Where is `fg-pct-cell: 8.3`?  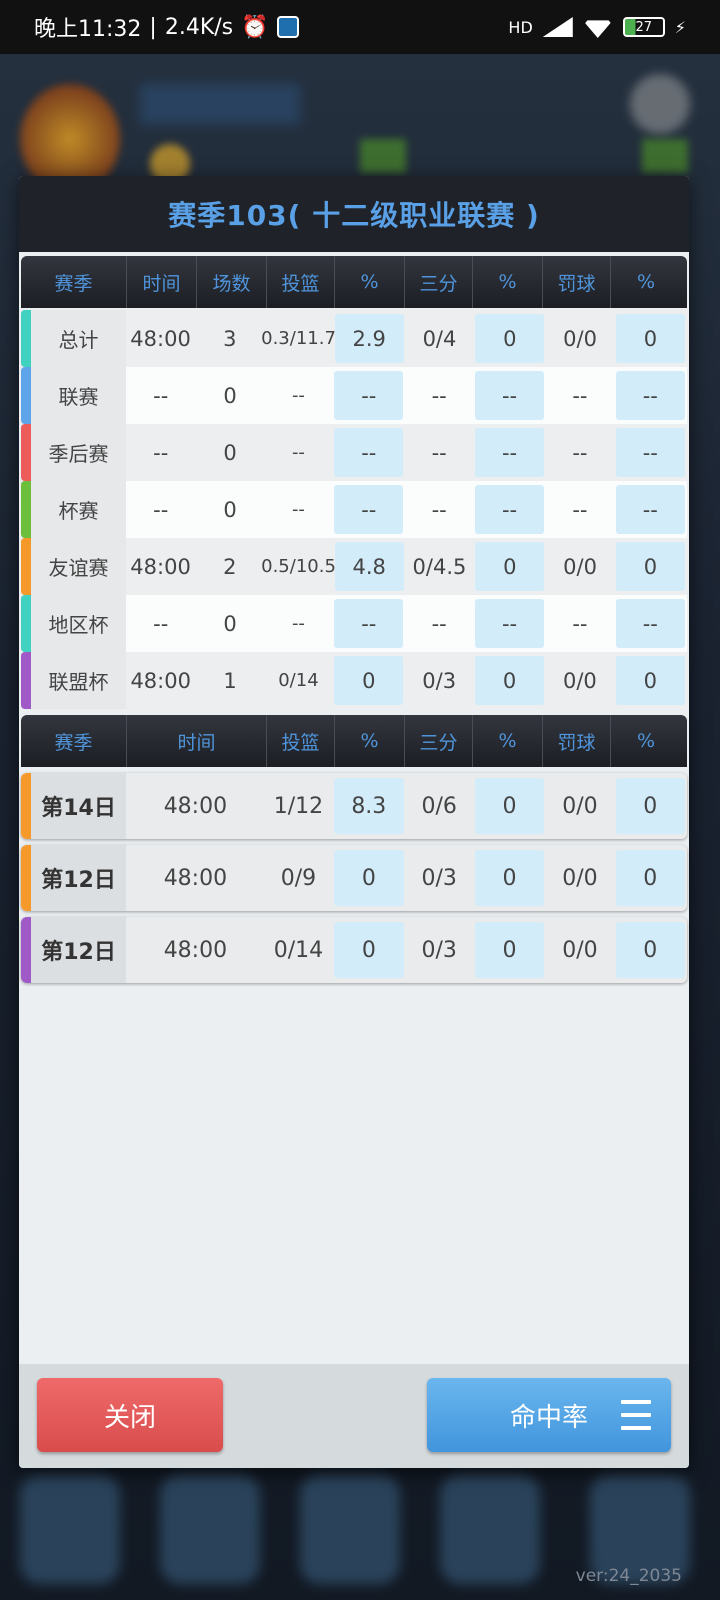 fg-pct-cell: 8.3 is located at coordinates (369, 806).